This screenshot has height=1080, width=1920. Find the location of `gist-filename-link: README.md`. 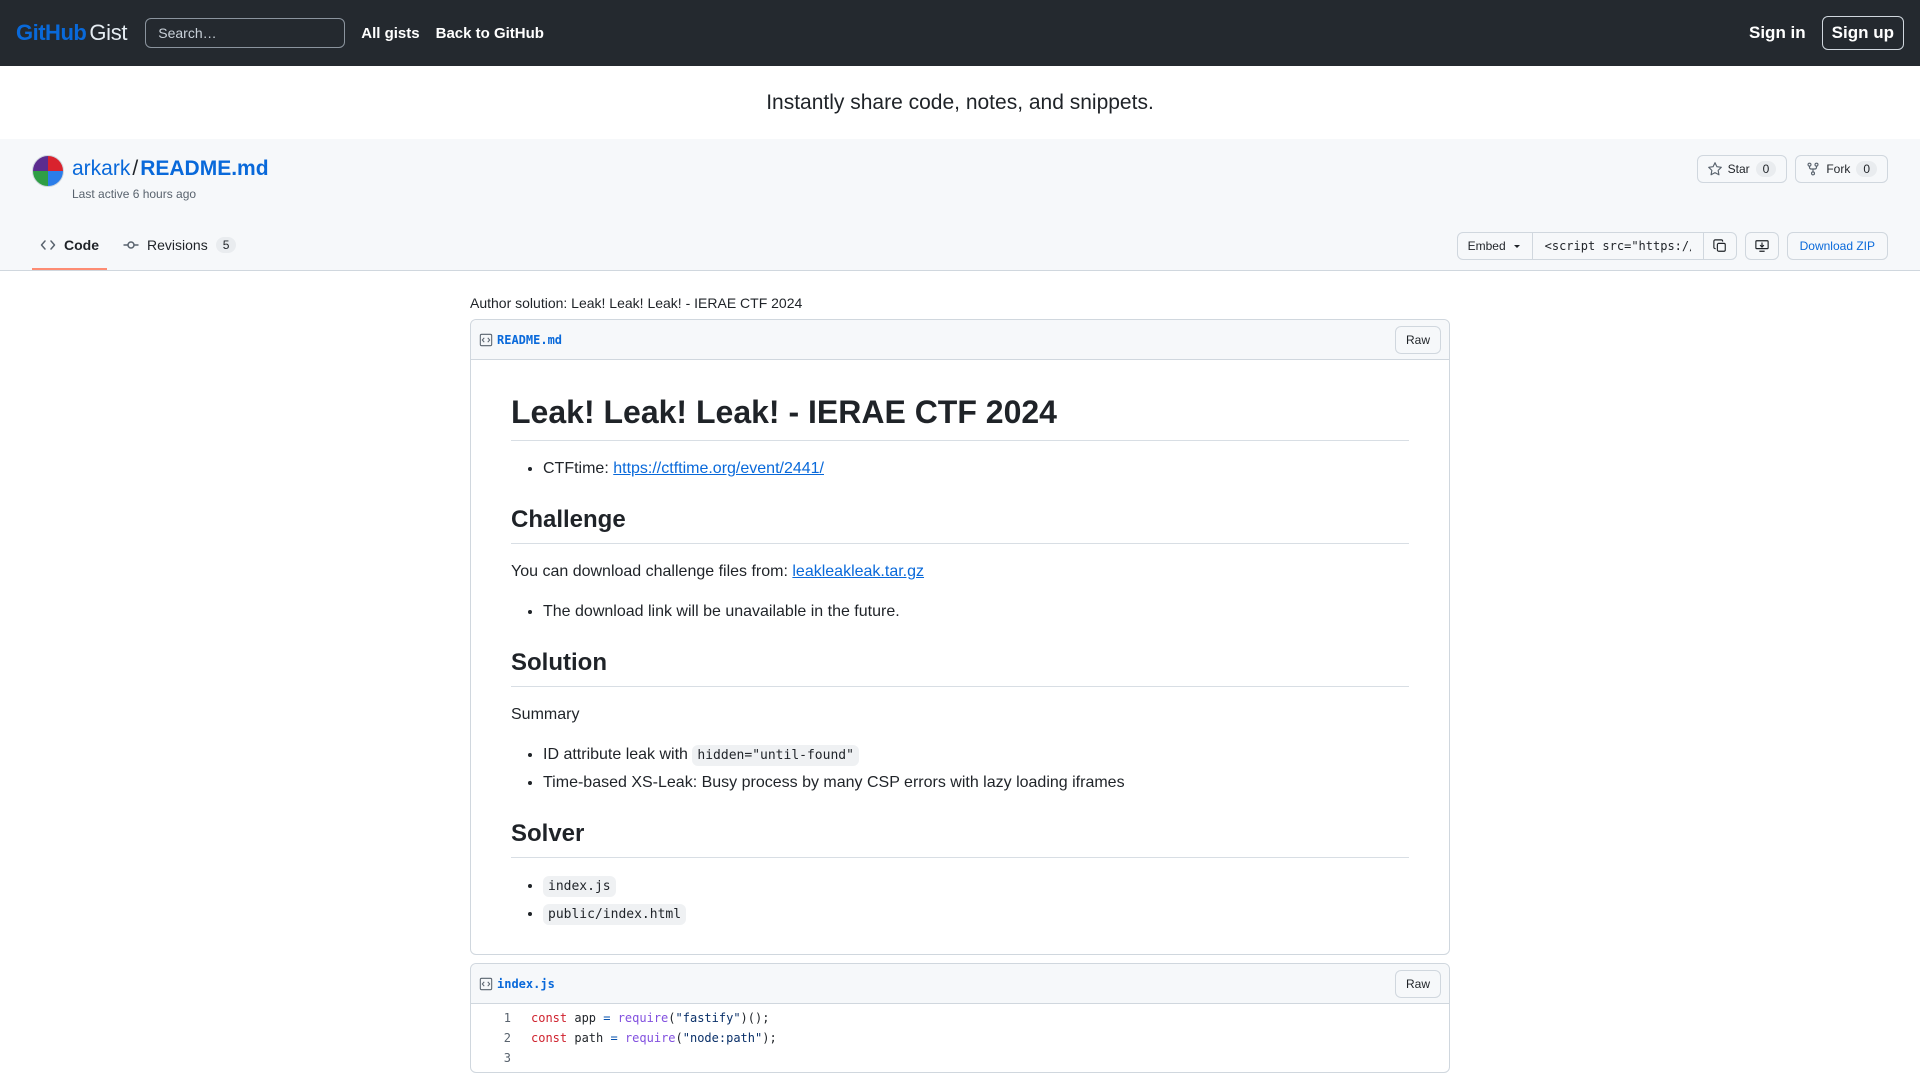

gist-filename-link: README.md is located at coordinates (204, 168).